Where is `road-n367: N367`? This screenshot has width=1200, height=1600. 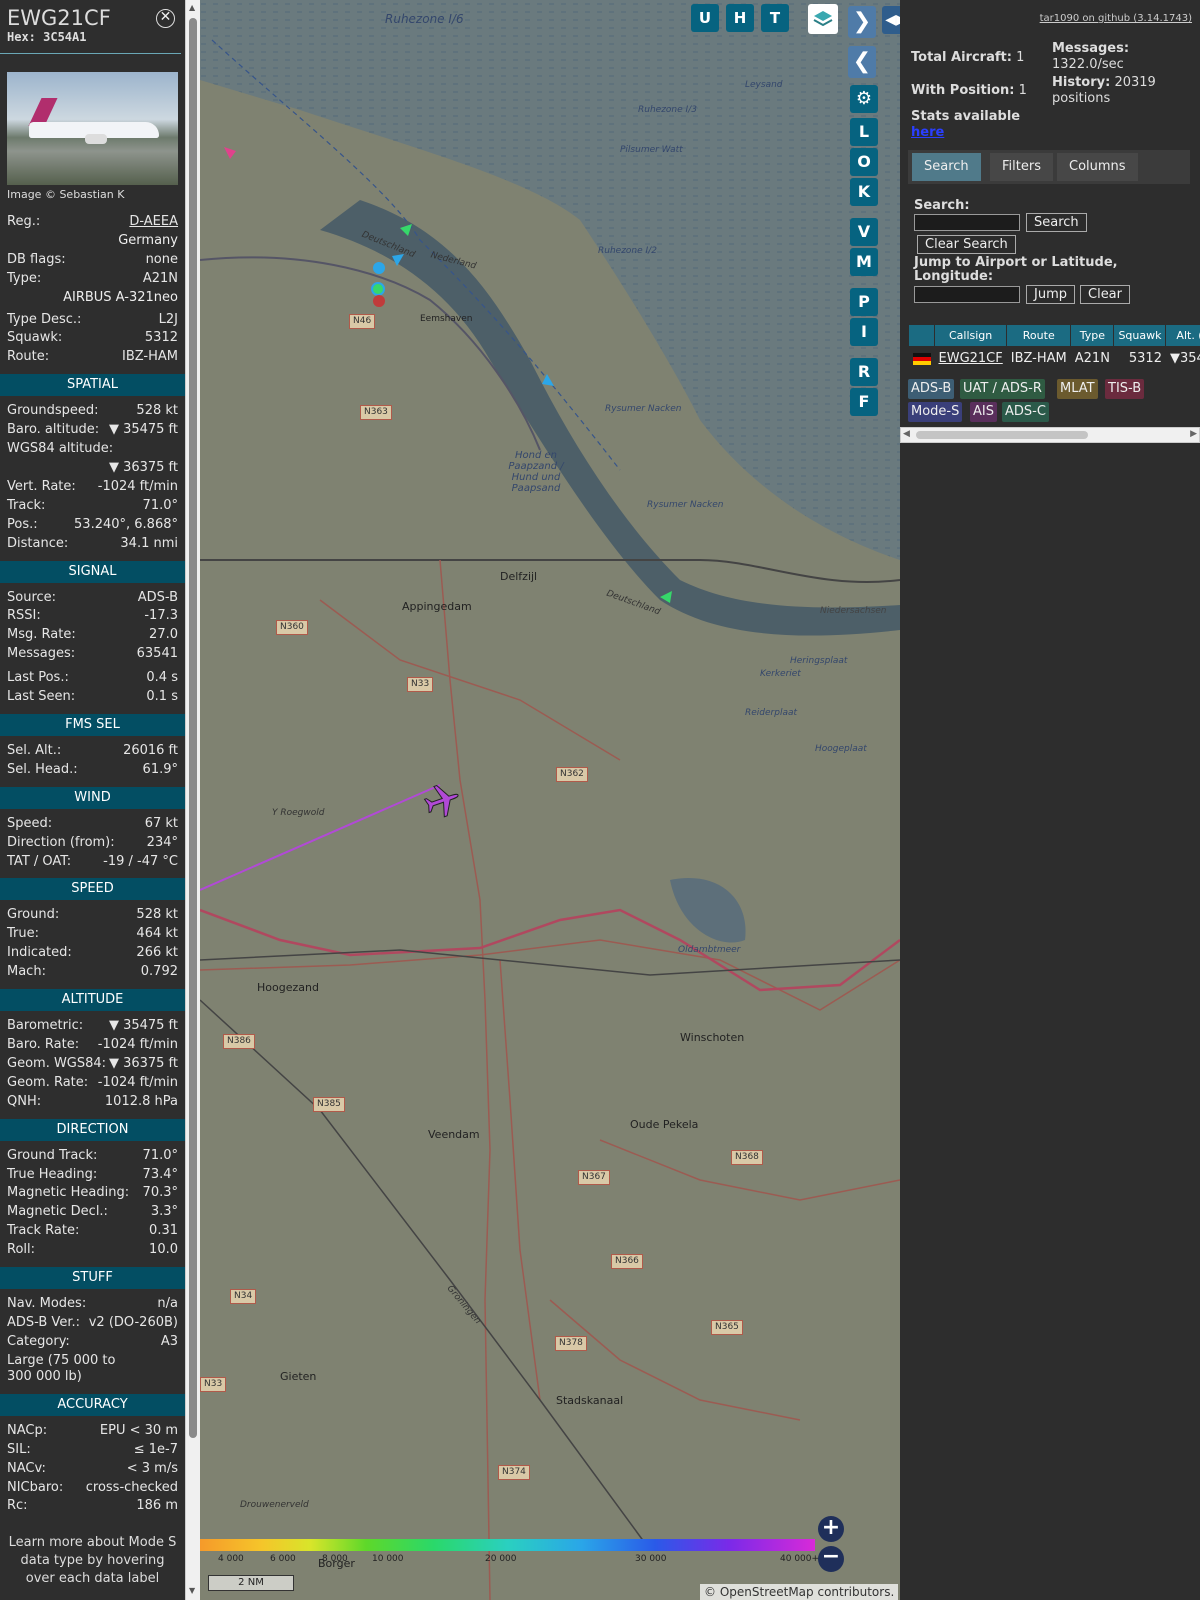 road-n367: N367 is located at coordinates (594, 1177).